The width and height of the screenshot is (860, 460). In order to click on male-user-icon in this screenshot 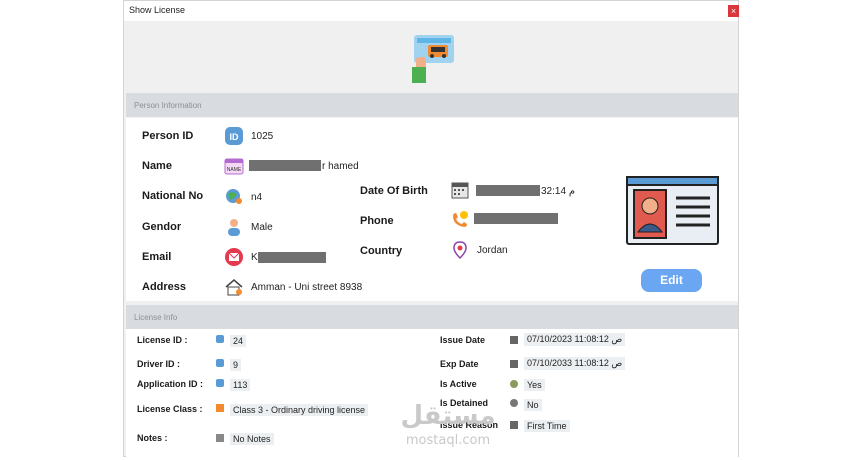, I will do `click(234, 227)`.